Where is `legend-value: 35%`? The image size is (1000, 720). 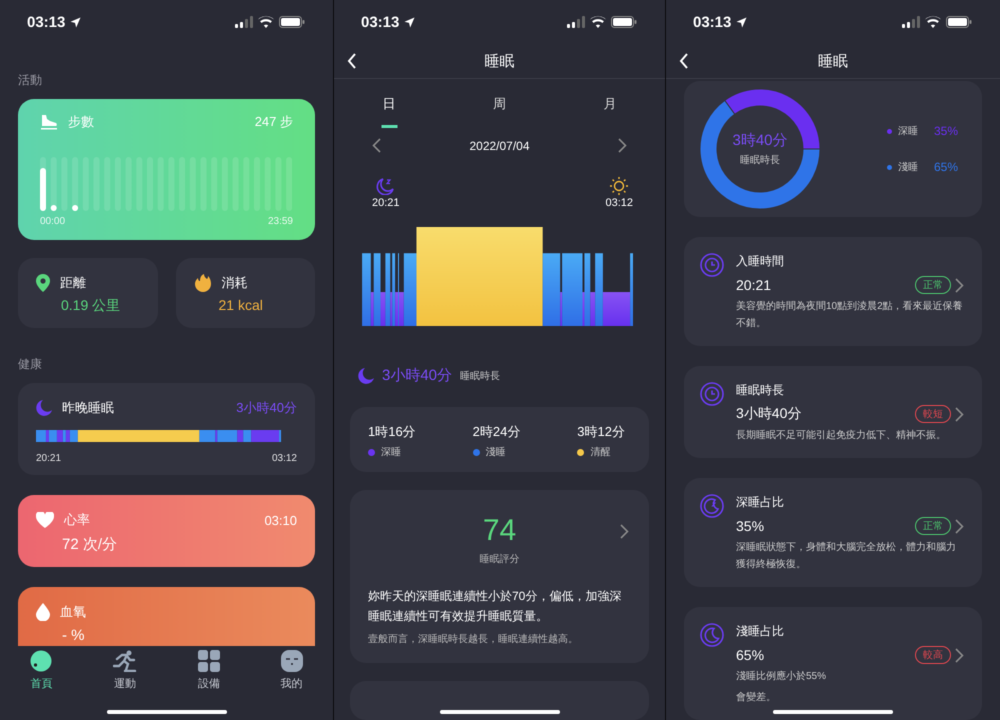 legend-value: 35% is located at coordinates (946, 131).